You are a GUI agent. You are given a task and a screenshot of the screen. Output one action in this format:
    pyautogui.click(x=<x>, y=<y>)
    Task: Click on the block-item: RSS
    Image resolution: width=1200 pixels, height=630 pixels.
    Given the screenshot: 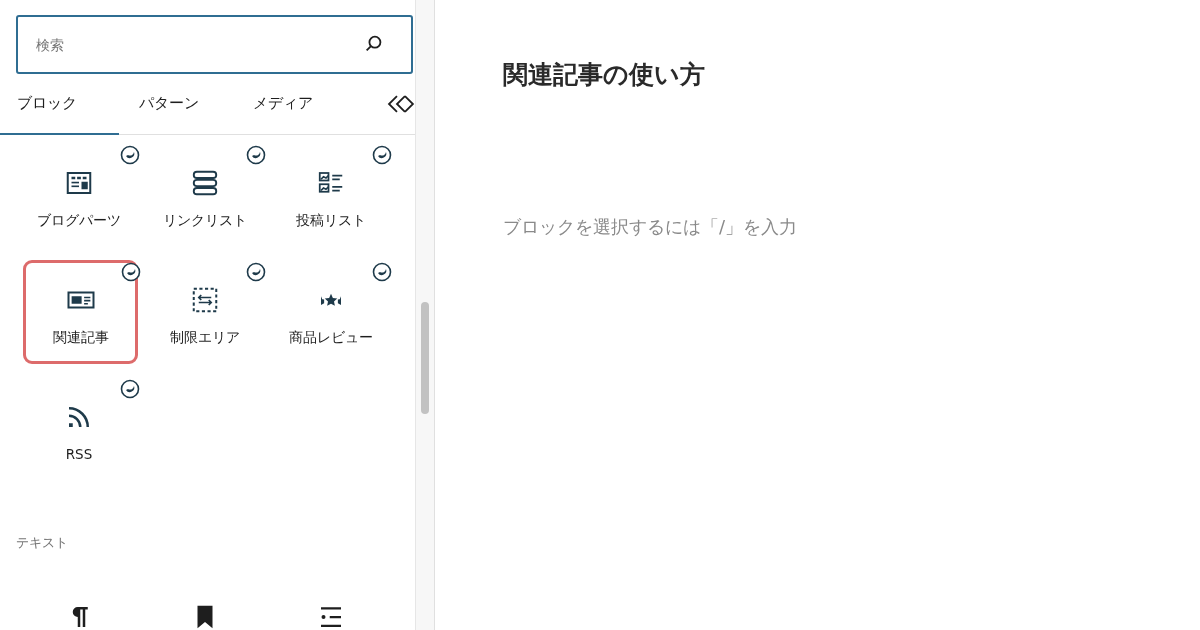 What is the action you would take?
    pyautogui.click(x=79, y=435)
    